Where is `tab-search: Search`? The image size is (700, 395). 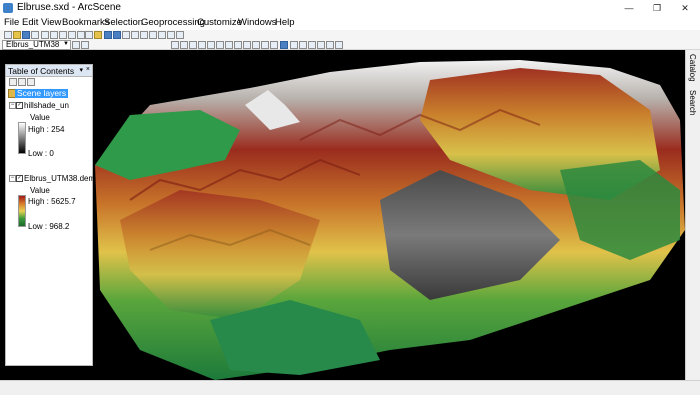 tab-search: Search is located at coordinates (692, 102).